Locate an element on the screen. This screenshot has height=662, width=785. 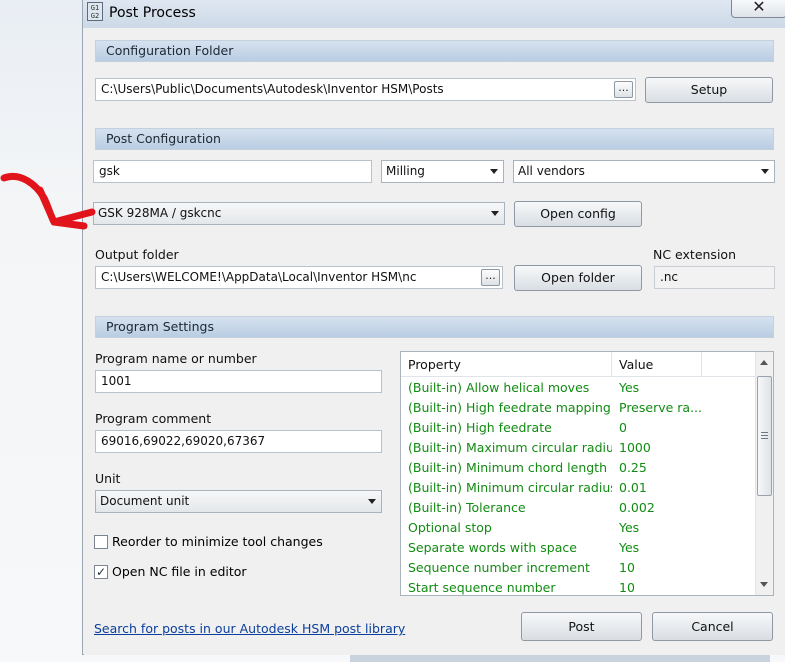
reorder-tools-checkbox is located at coordinates (101, 542).